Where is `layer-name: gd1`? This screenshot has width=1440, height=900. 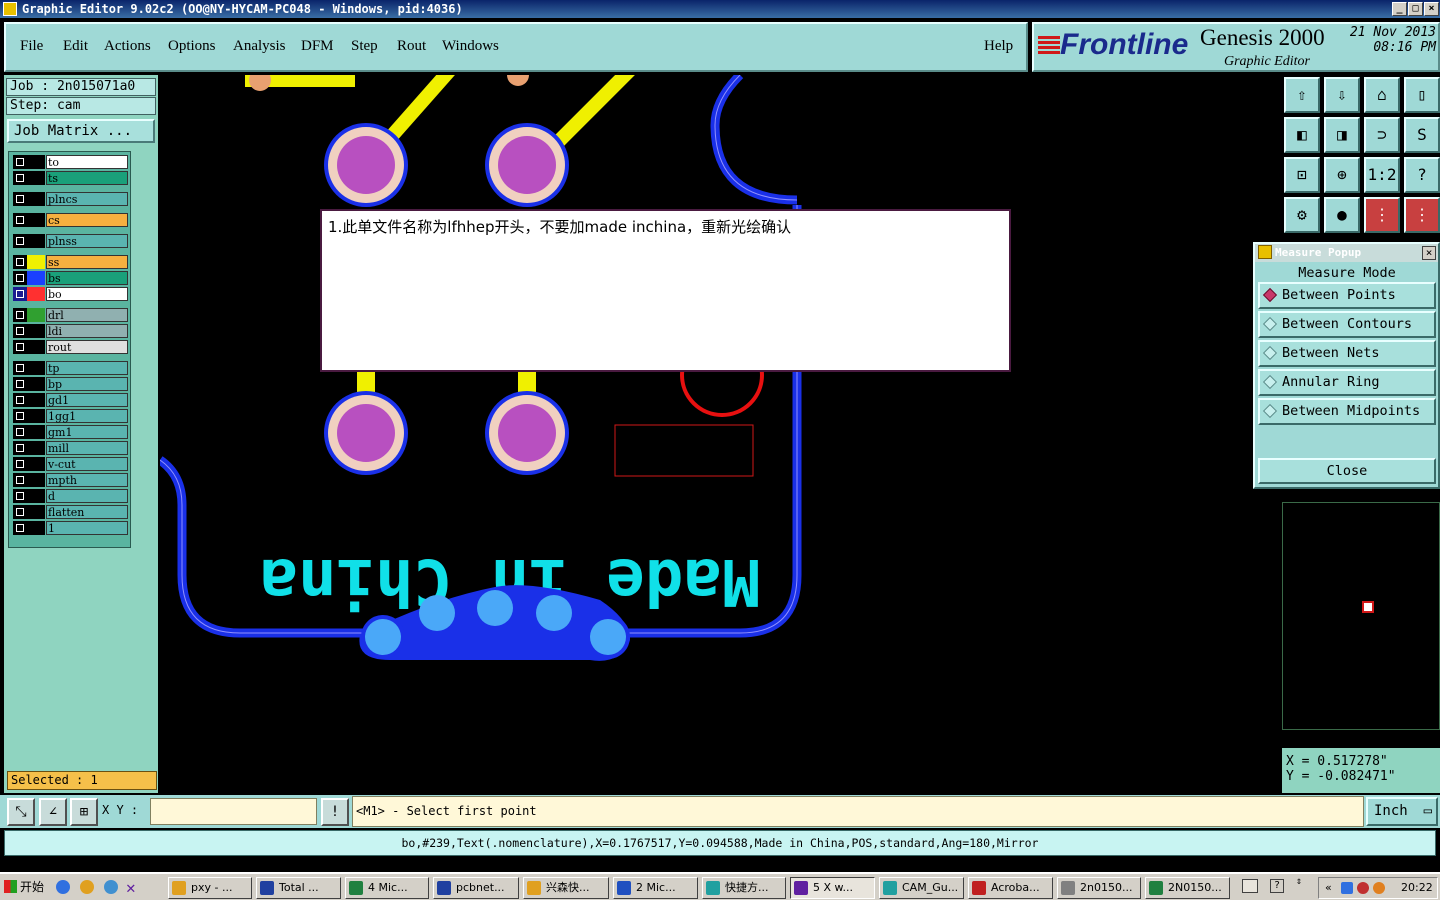 layer-name: gd1 is located at coordinates (87, 400).